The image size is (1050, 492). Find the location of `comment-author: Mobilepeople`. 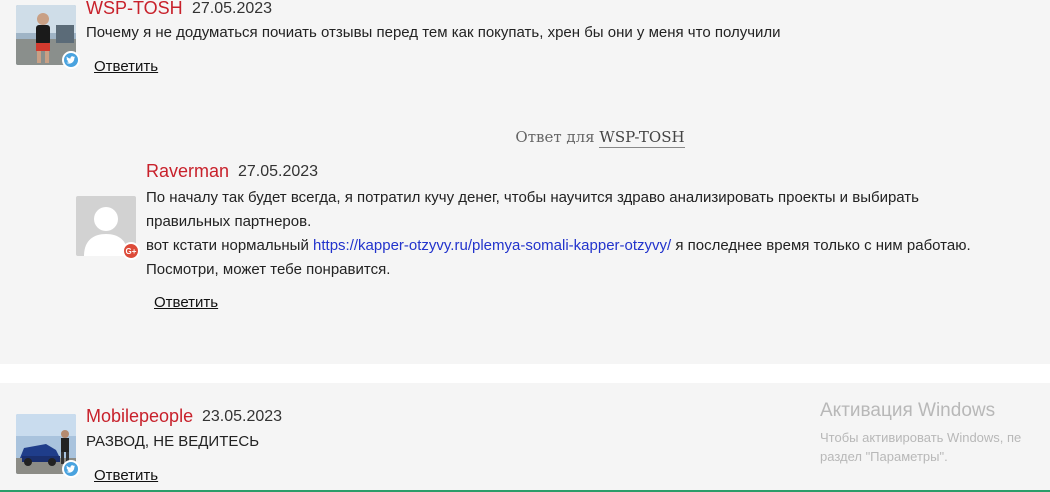

comment-author: Mobilepeople is located at coordinates (139, 416).